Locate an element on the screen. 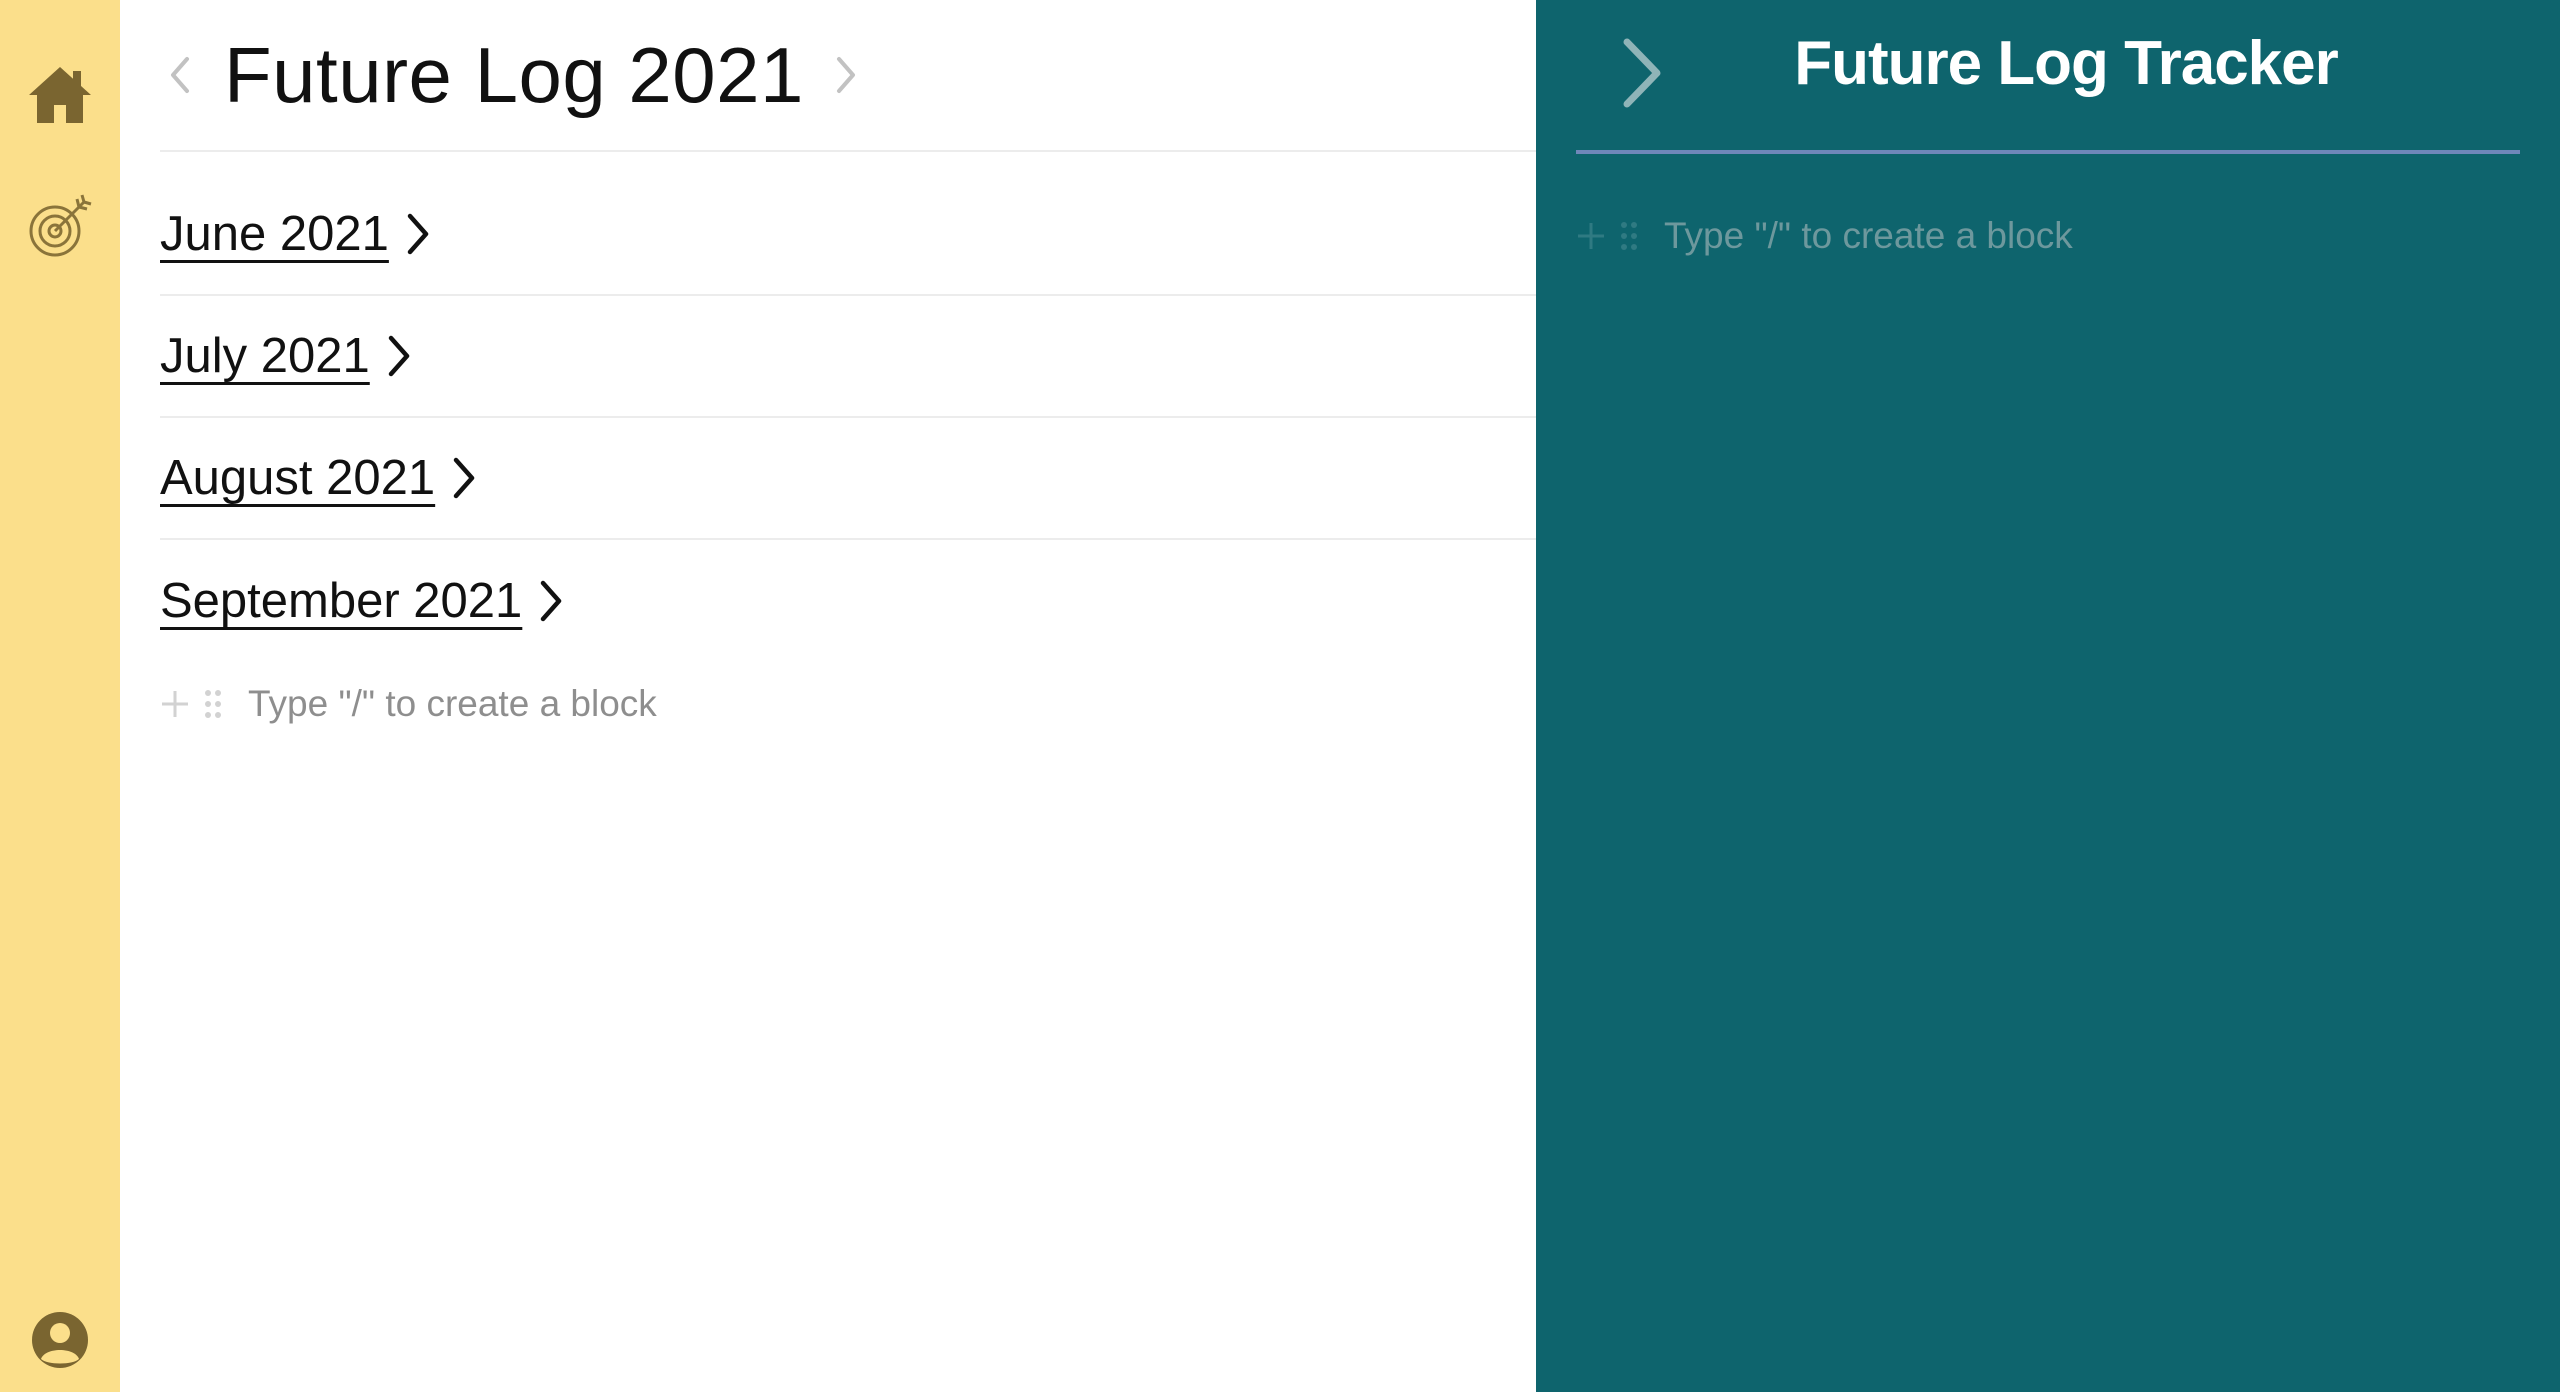 This screenshot has width=2560, height=1392. tracker-header: Future Log Tracker is located at coordinates (2048, 77).